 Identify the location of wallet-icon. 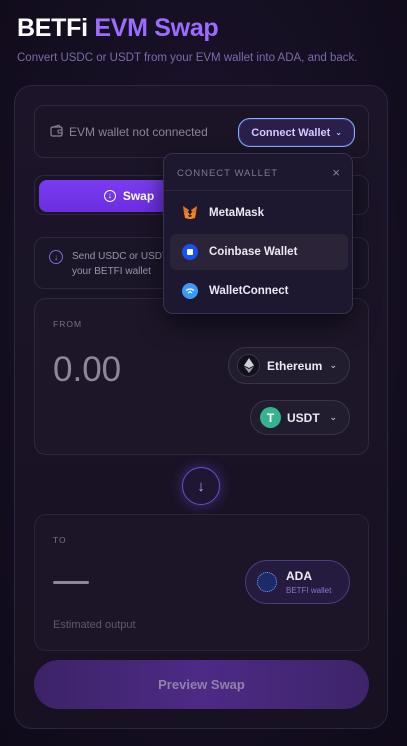
(56, 130).